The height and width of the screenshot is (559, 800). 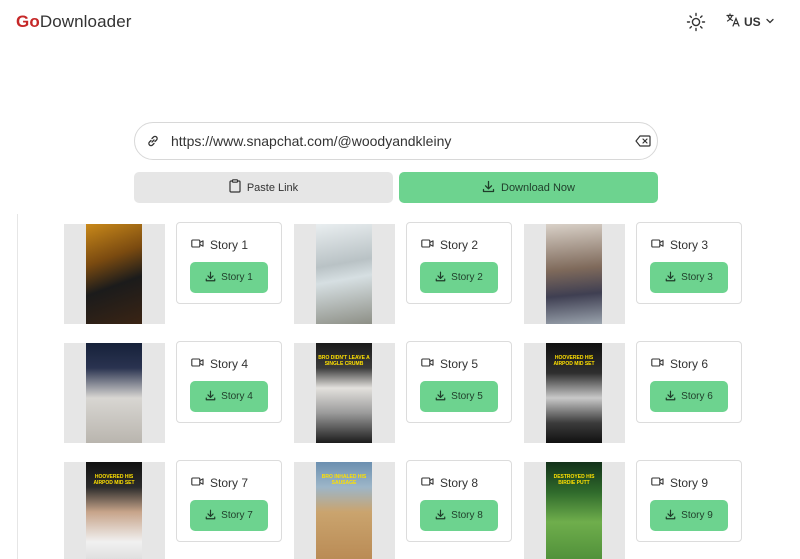 What do you see at coordinates (459, 483) in the screenshot?
I see `story-title-text: Story 8` at bounding box center [459, 483].